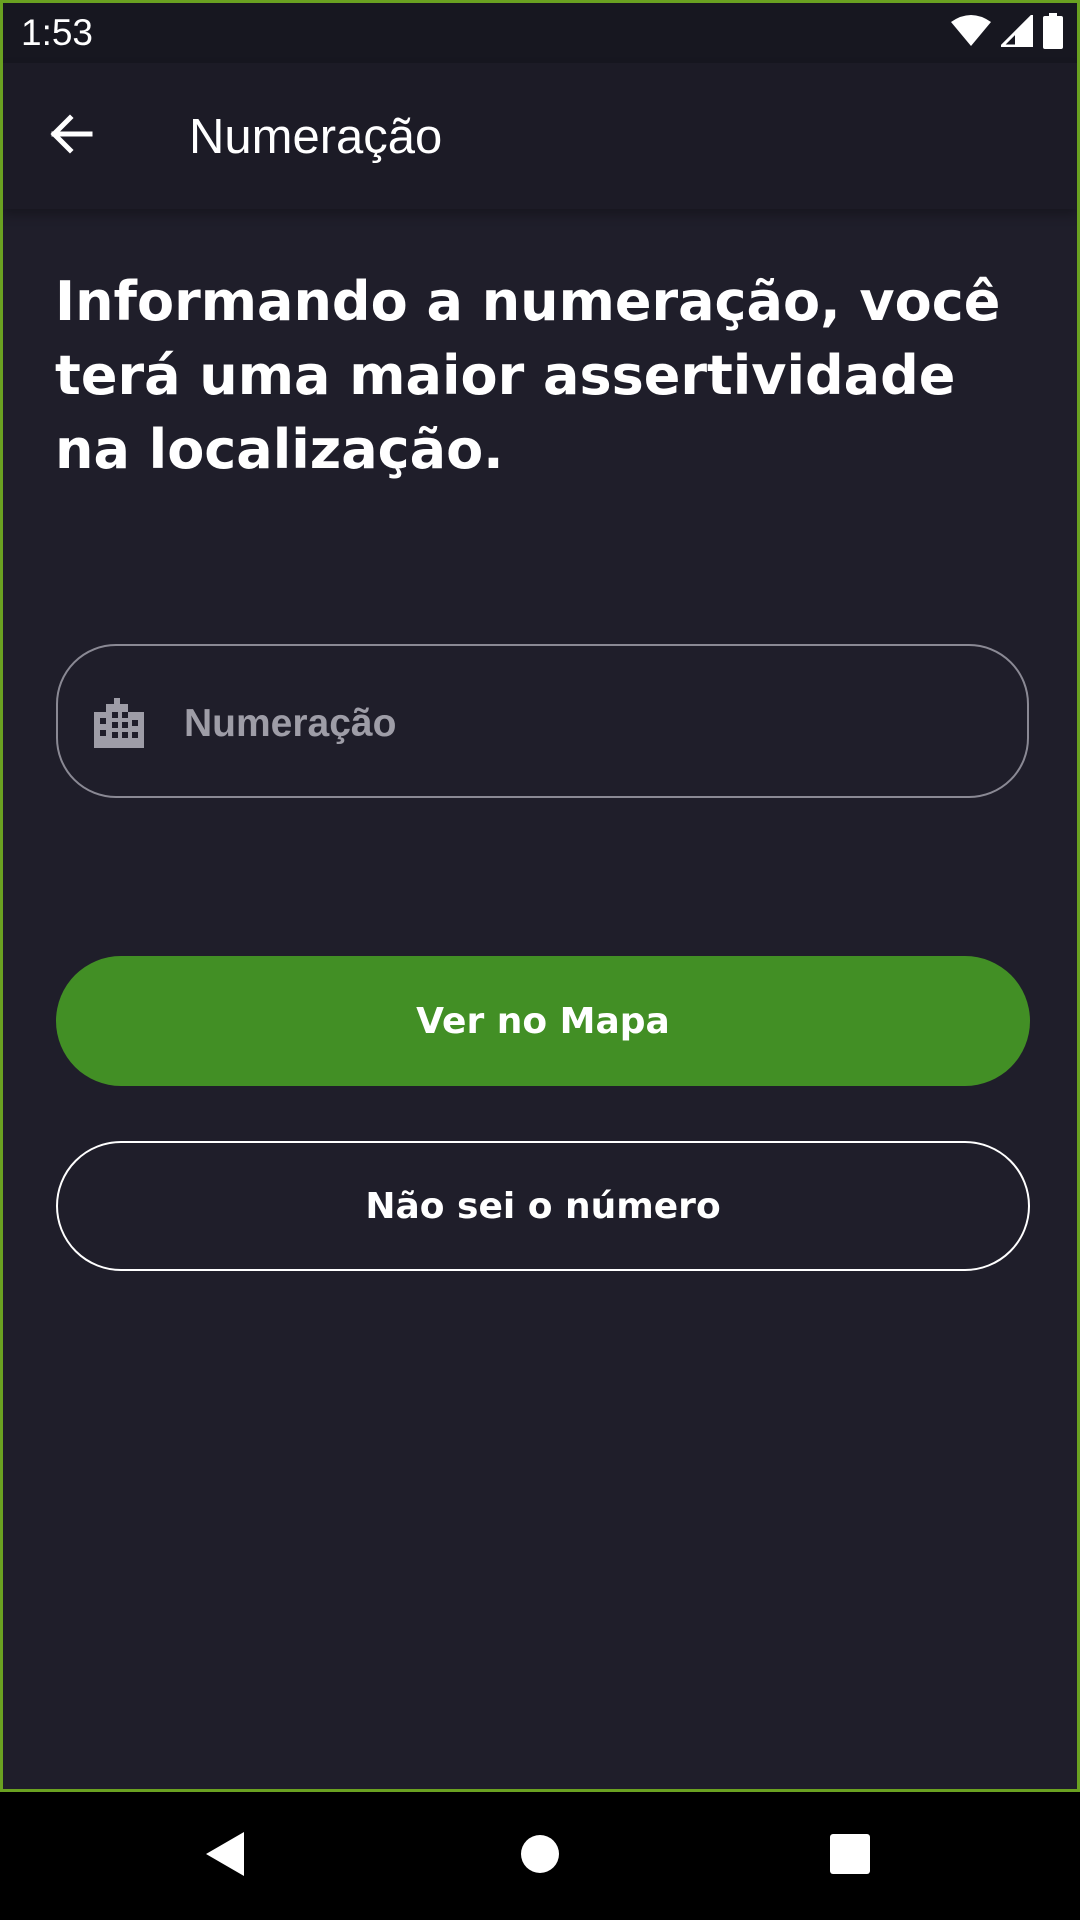 Image resolution: width=1080 pixels, height=1920 pixels. I want to click on system-nav-bar, so click(540, 1856).